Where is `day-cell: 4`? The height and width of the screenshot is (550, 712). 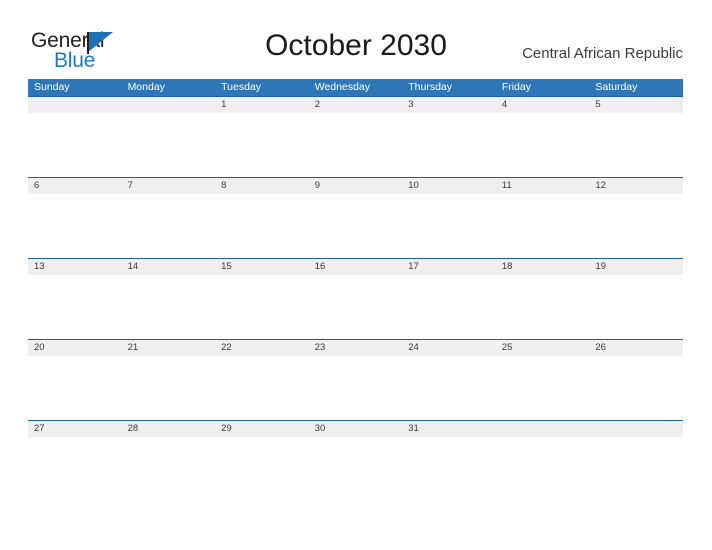
day-cell: 4 is located at coordinates (543, 105).